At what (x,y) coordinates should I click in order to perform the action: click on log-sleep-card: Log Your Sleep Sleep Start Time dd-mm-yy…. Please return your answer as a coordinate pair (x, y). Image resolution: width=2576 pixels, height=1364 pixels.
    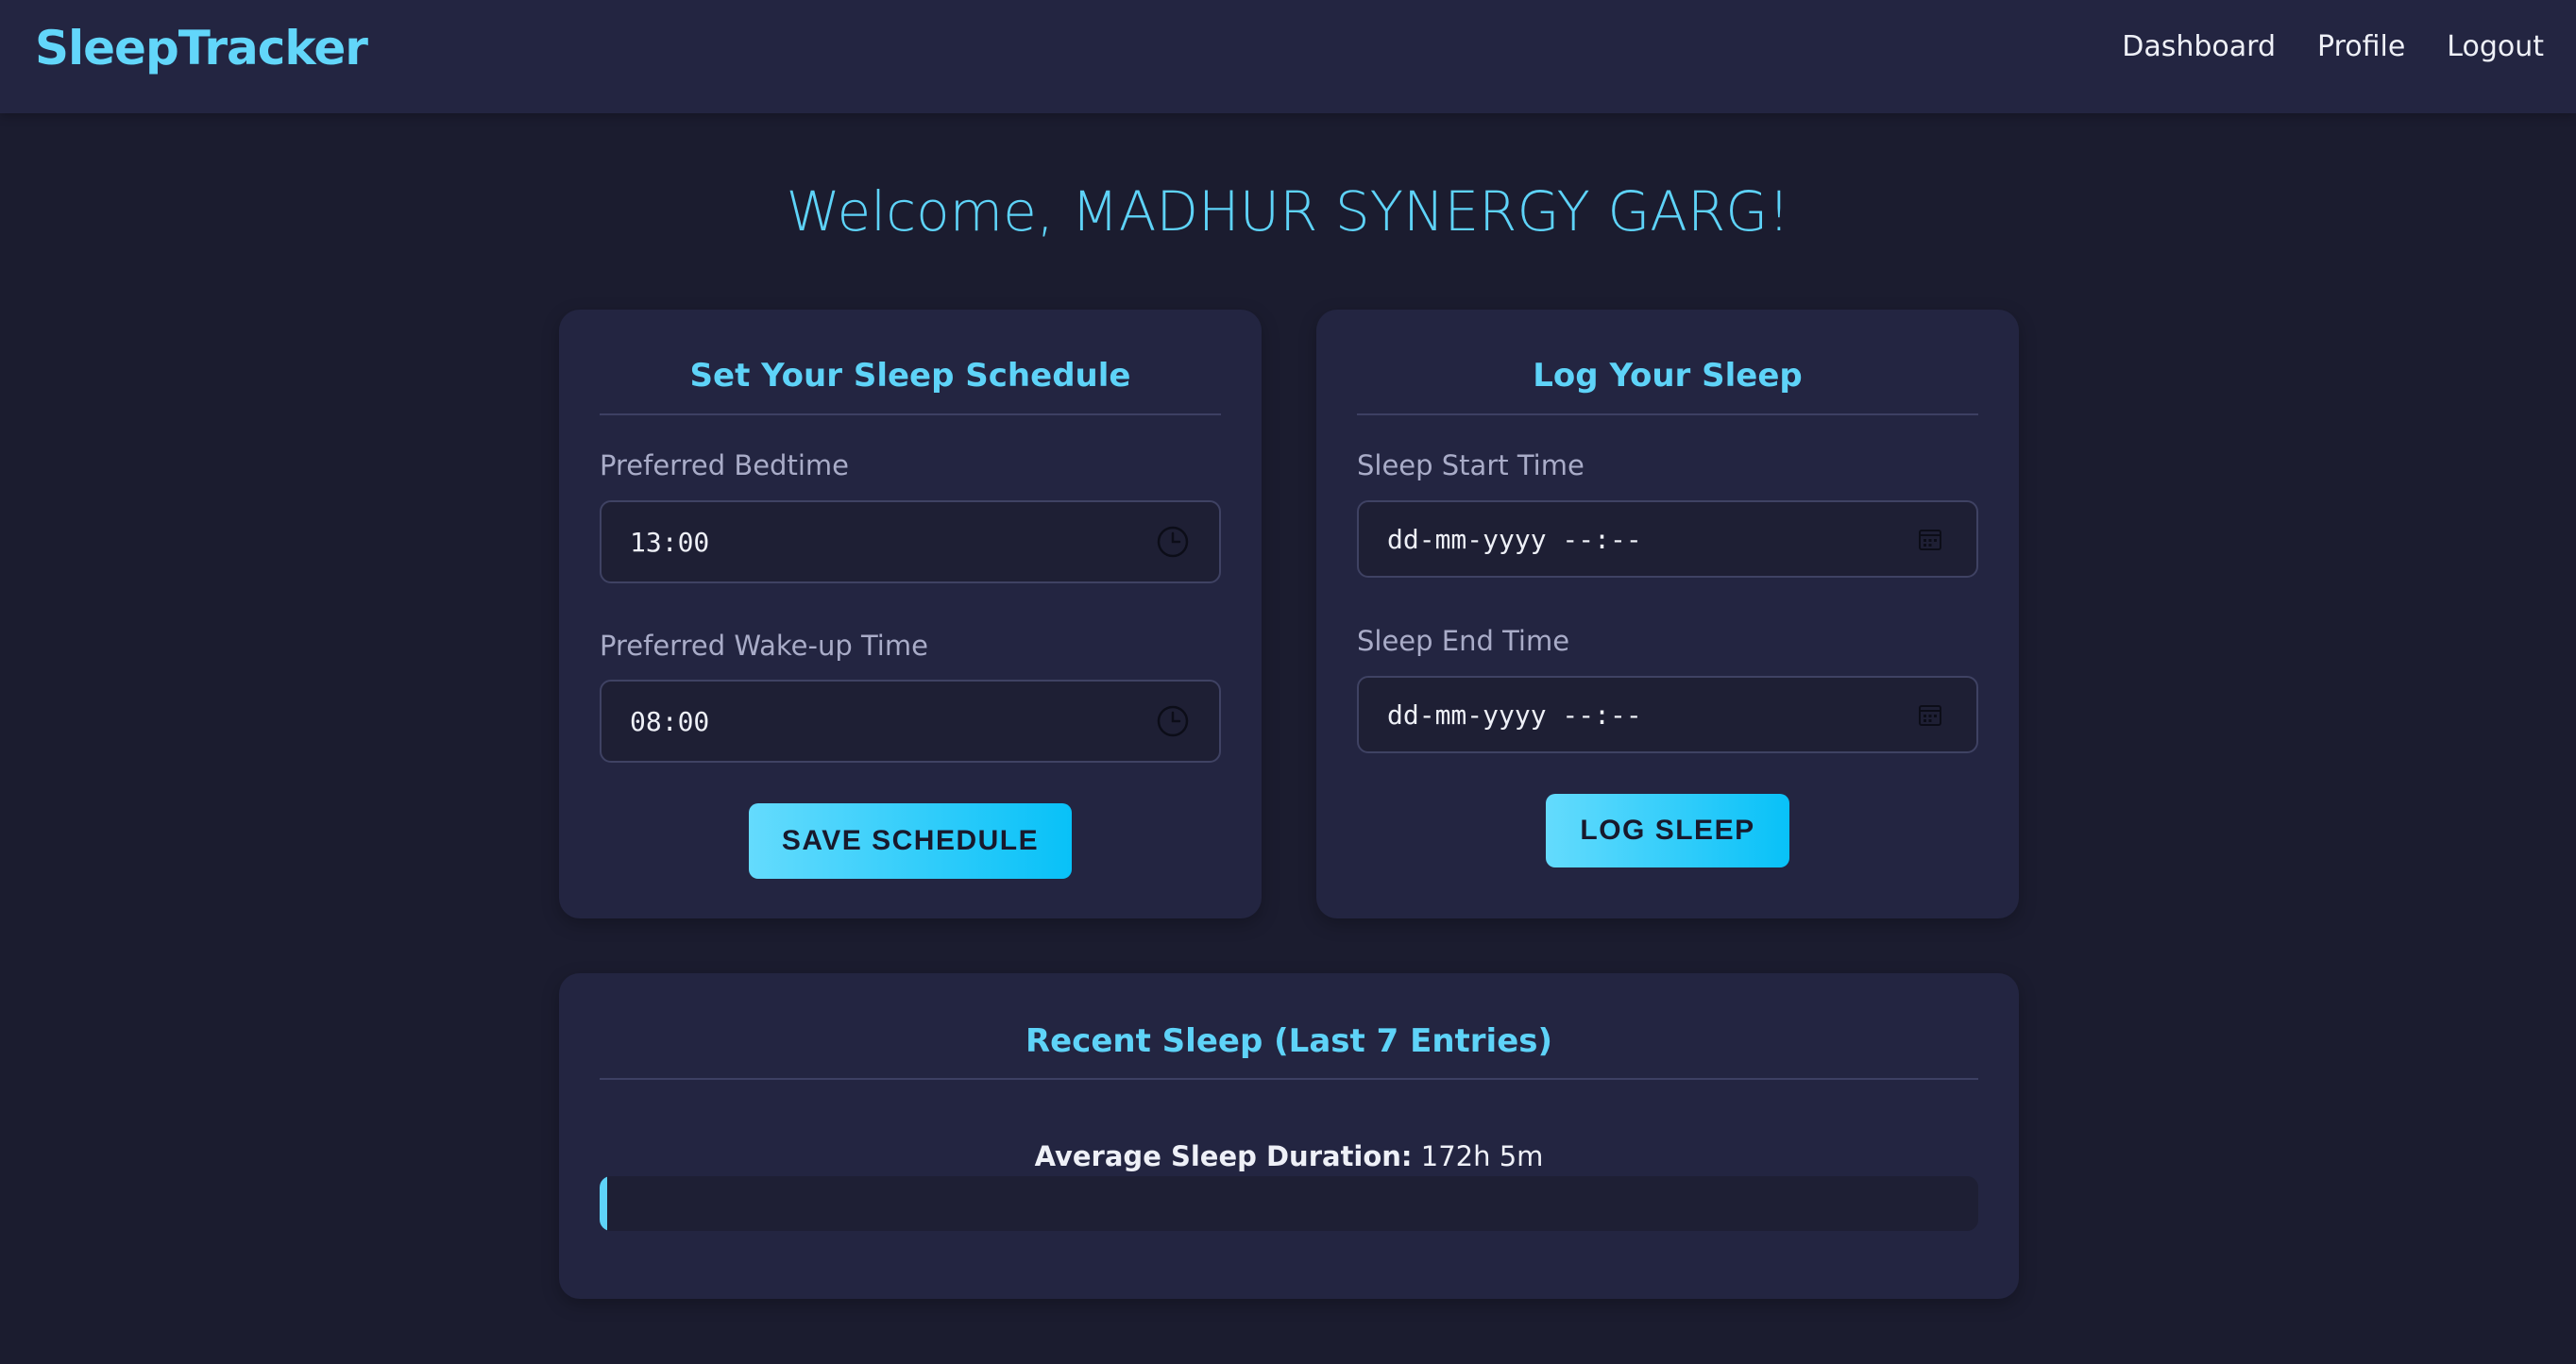
    Looking at the image, I should click on (1667, 614).